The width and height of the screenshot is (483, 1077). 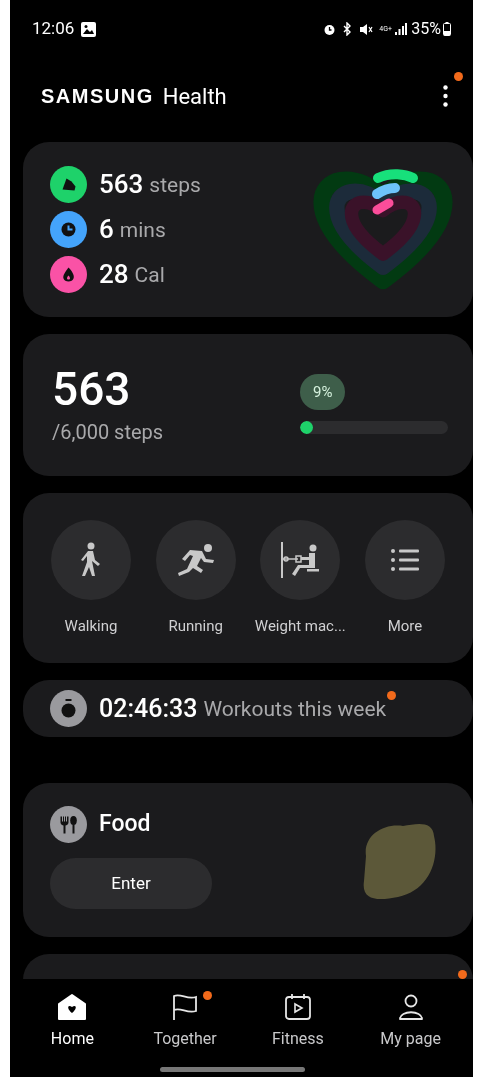 I want to click on nav-tab: Home, so click(x=72, y=1022).